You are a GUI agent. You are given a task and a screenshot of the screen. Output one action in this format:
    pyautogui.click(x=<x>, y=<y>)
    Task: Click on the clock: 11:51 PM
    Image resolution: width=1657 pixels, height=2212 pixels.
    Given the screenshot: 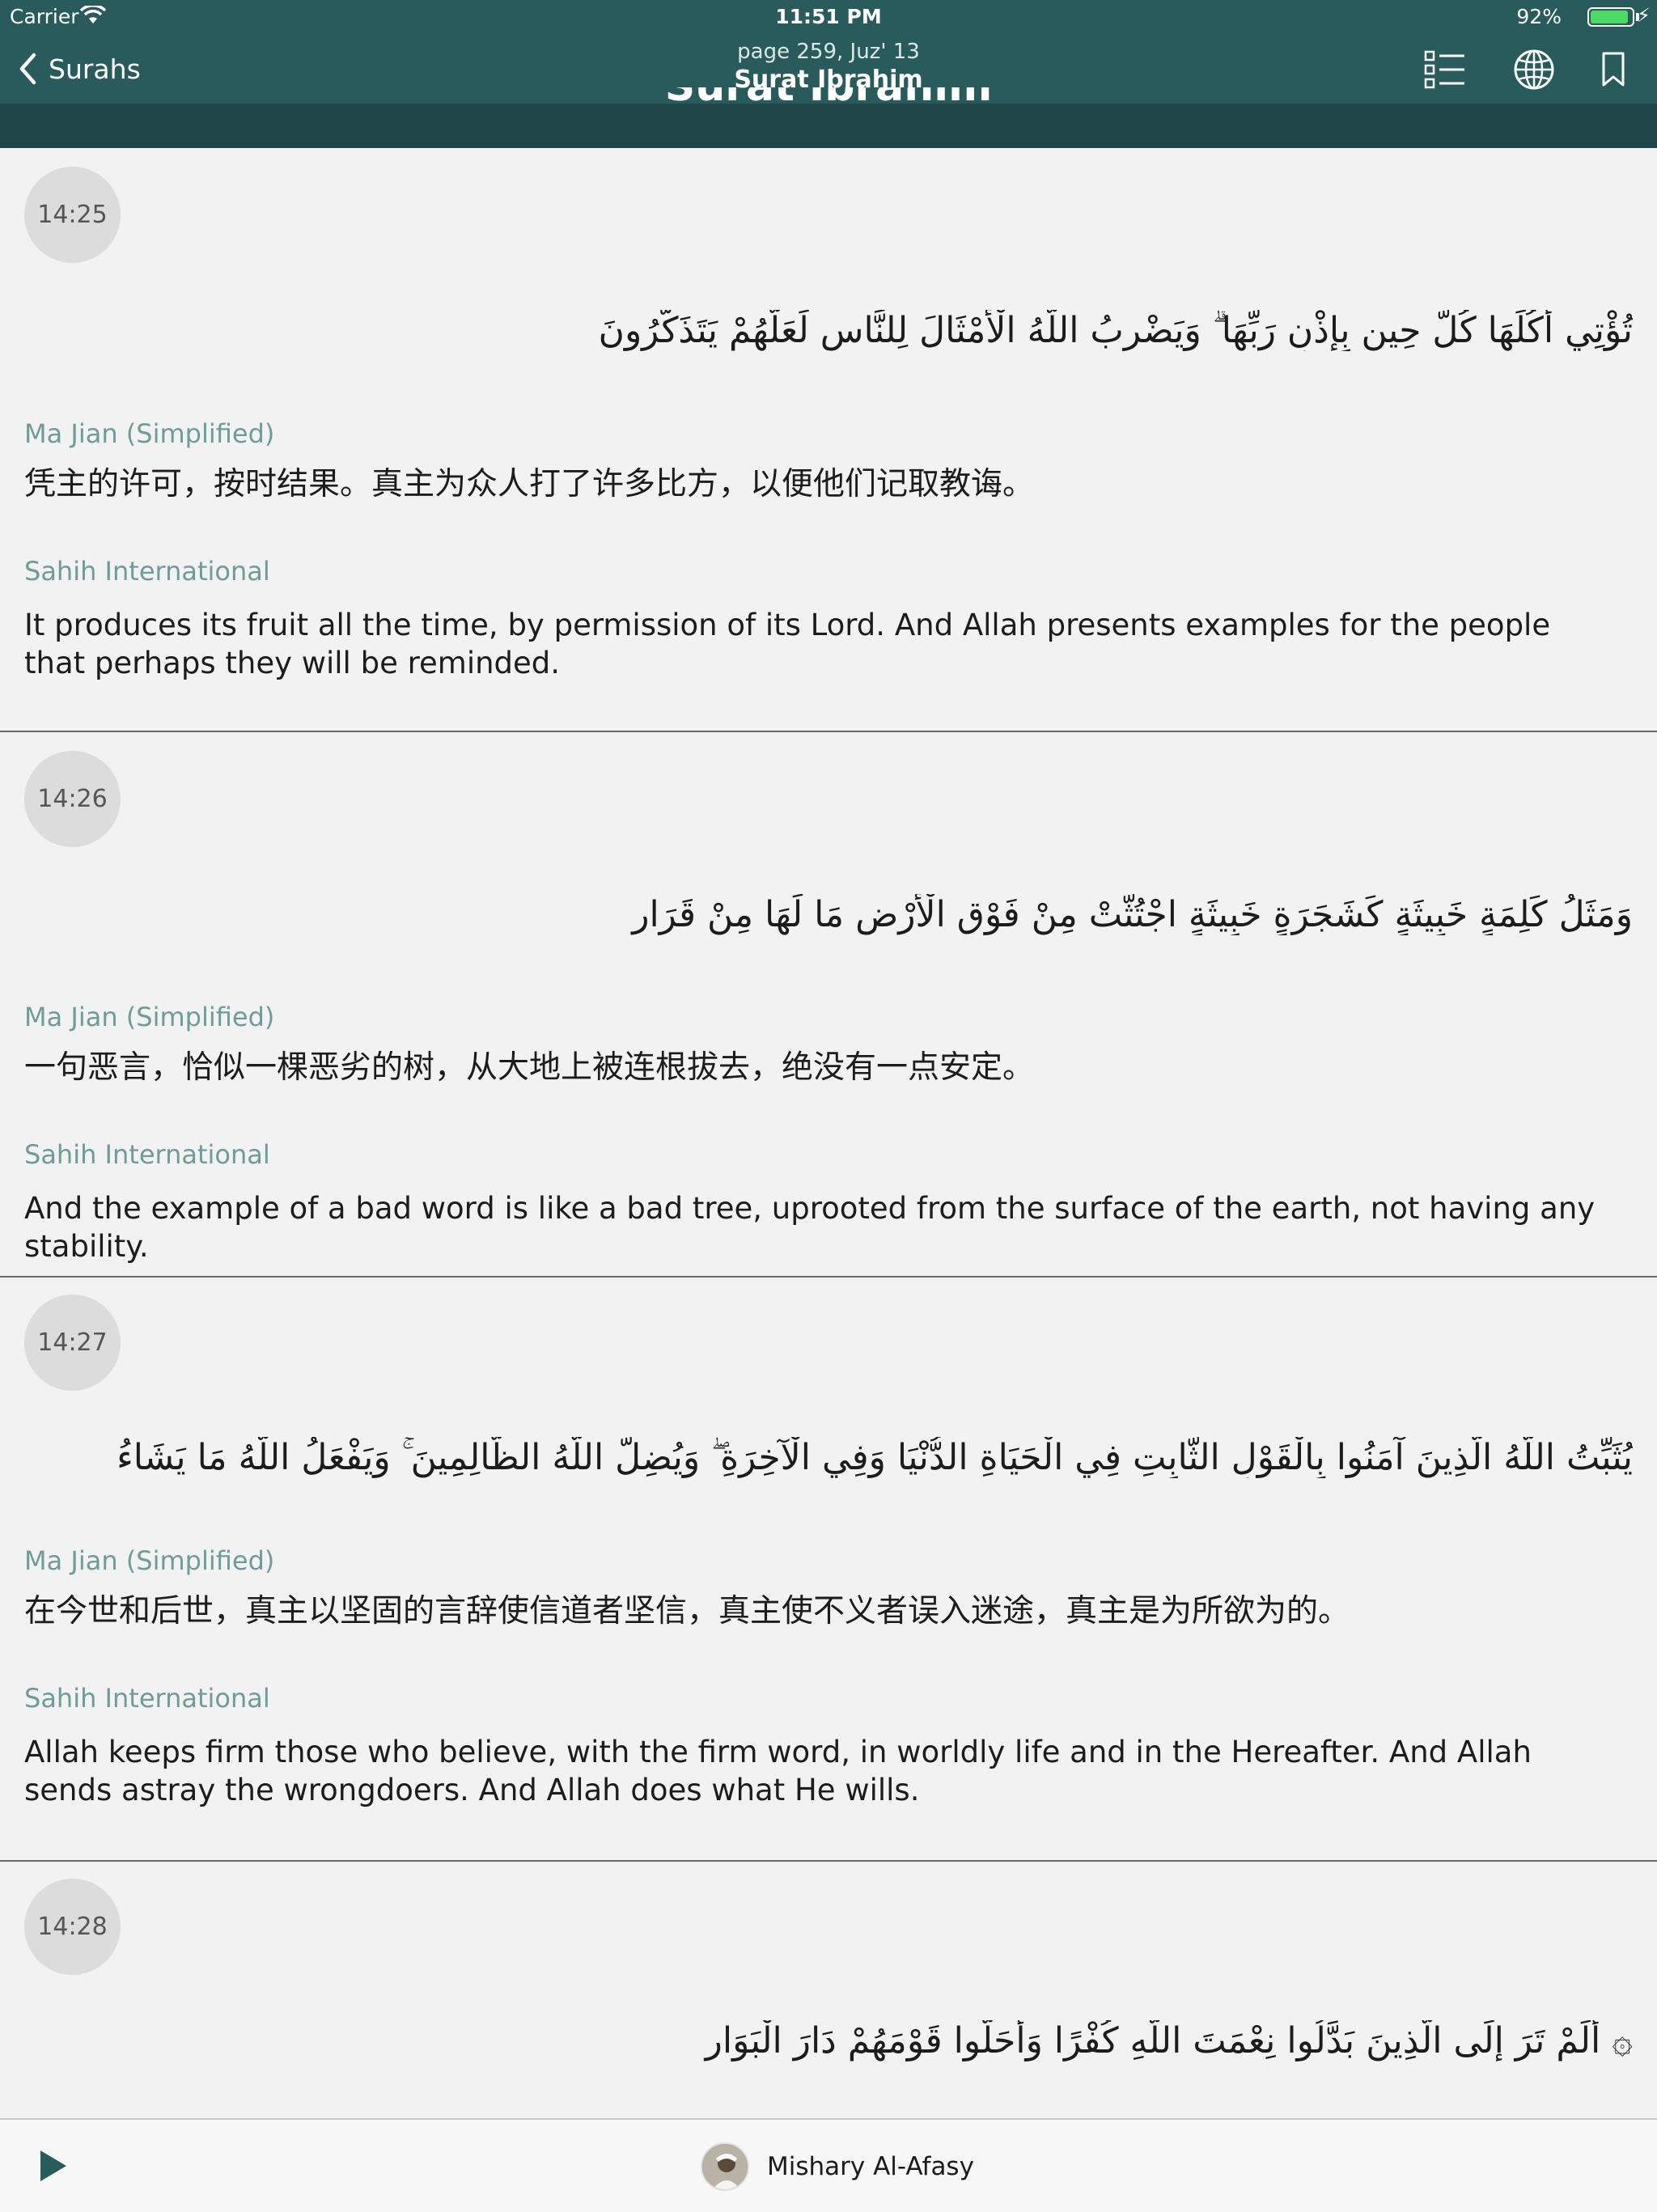 What is the action you would take?
    pyautogui.click(x=828, y=16)
    